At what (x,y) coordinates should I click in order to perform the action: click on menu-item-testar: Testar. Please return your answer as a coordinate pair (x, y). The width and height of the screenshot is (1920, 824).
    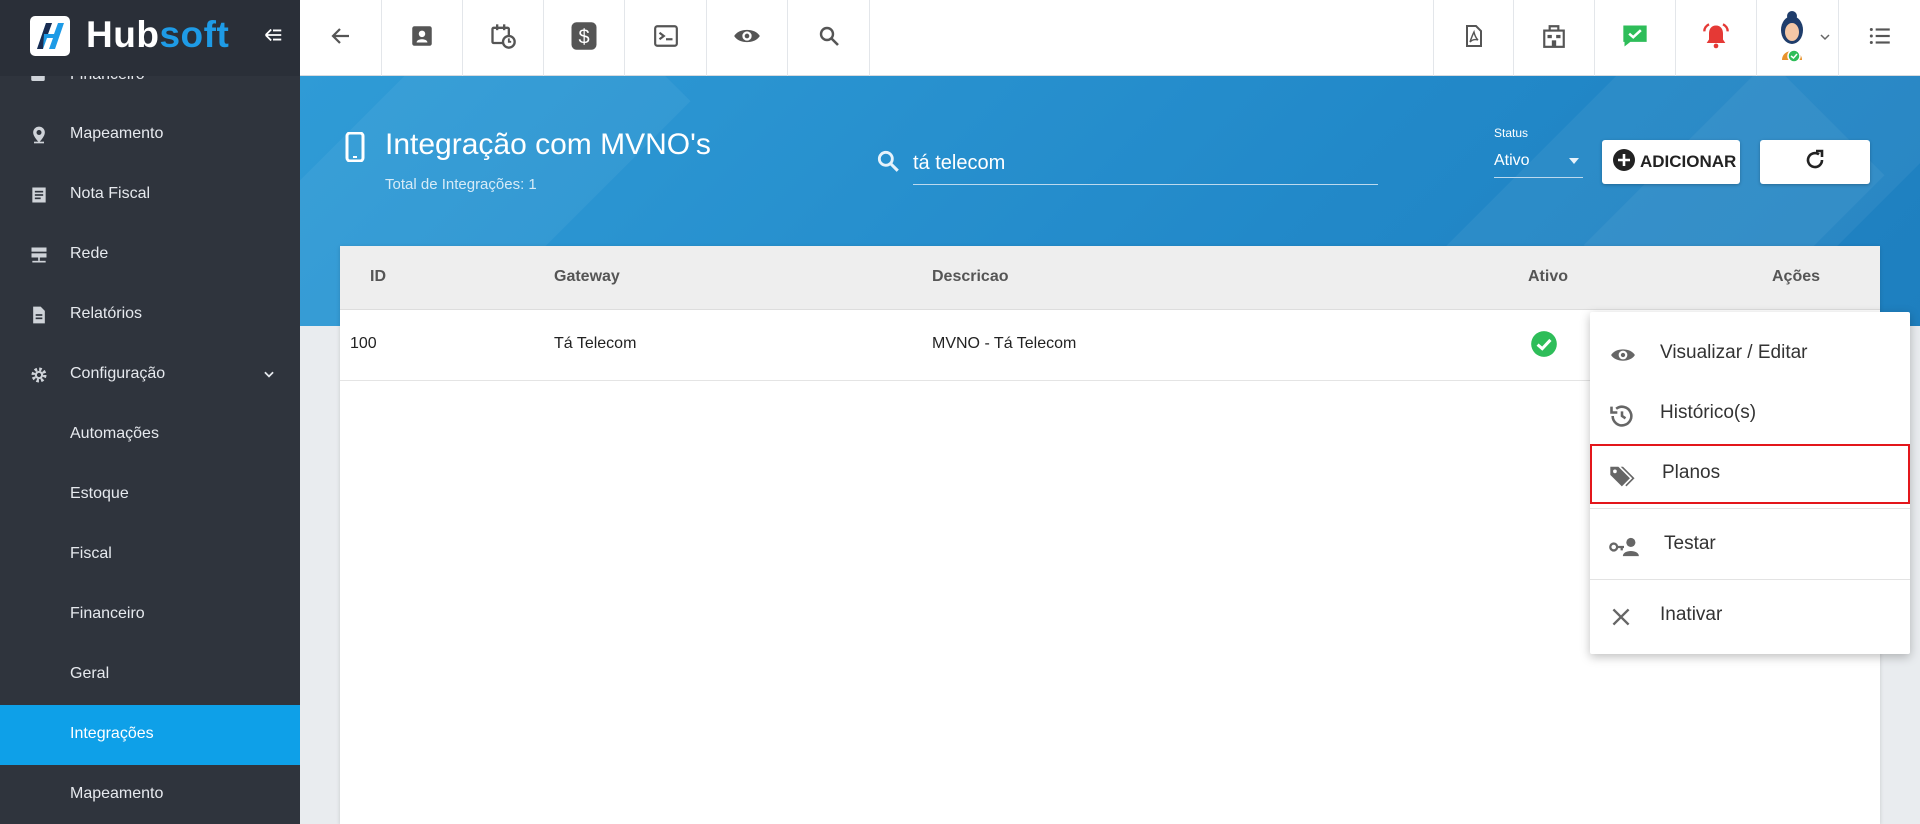
    Looking at the image, I should click on (1750, 545).